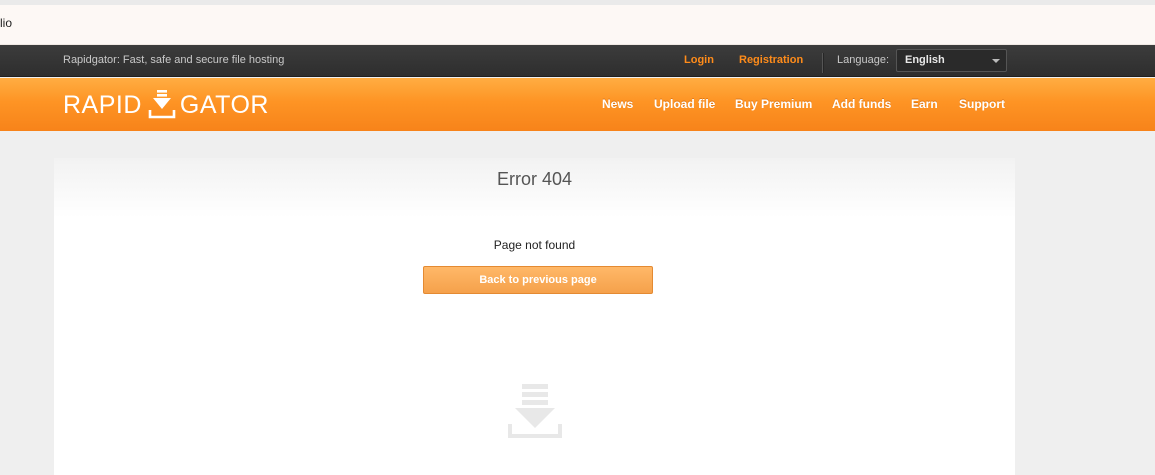 This screenshot has width=1155, height=475. What do you see at coordinates (534, 245) in the screenshot?
I see `error-message: Page not found` at bounding box center [534, 245].